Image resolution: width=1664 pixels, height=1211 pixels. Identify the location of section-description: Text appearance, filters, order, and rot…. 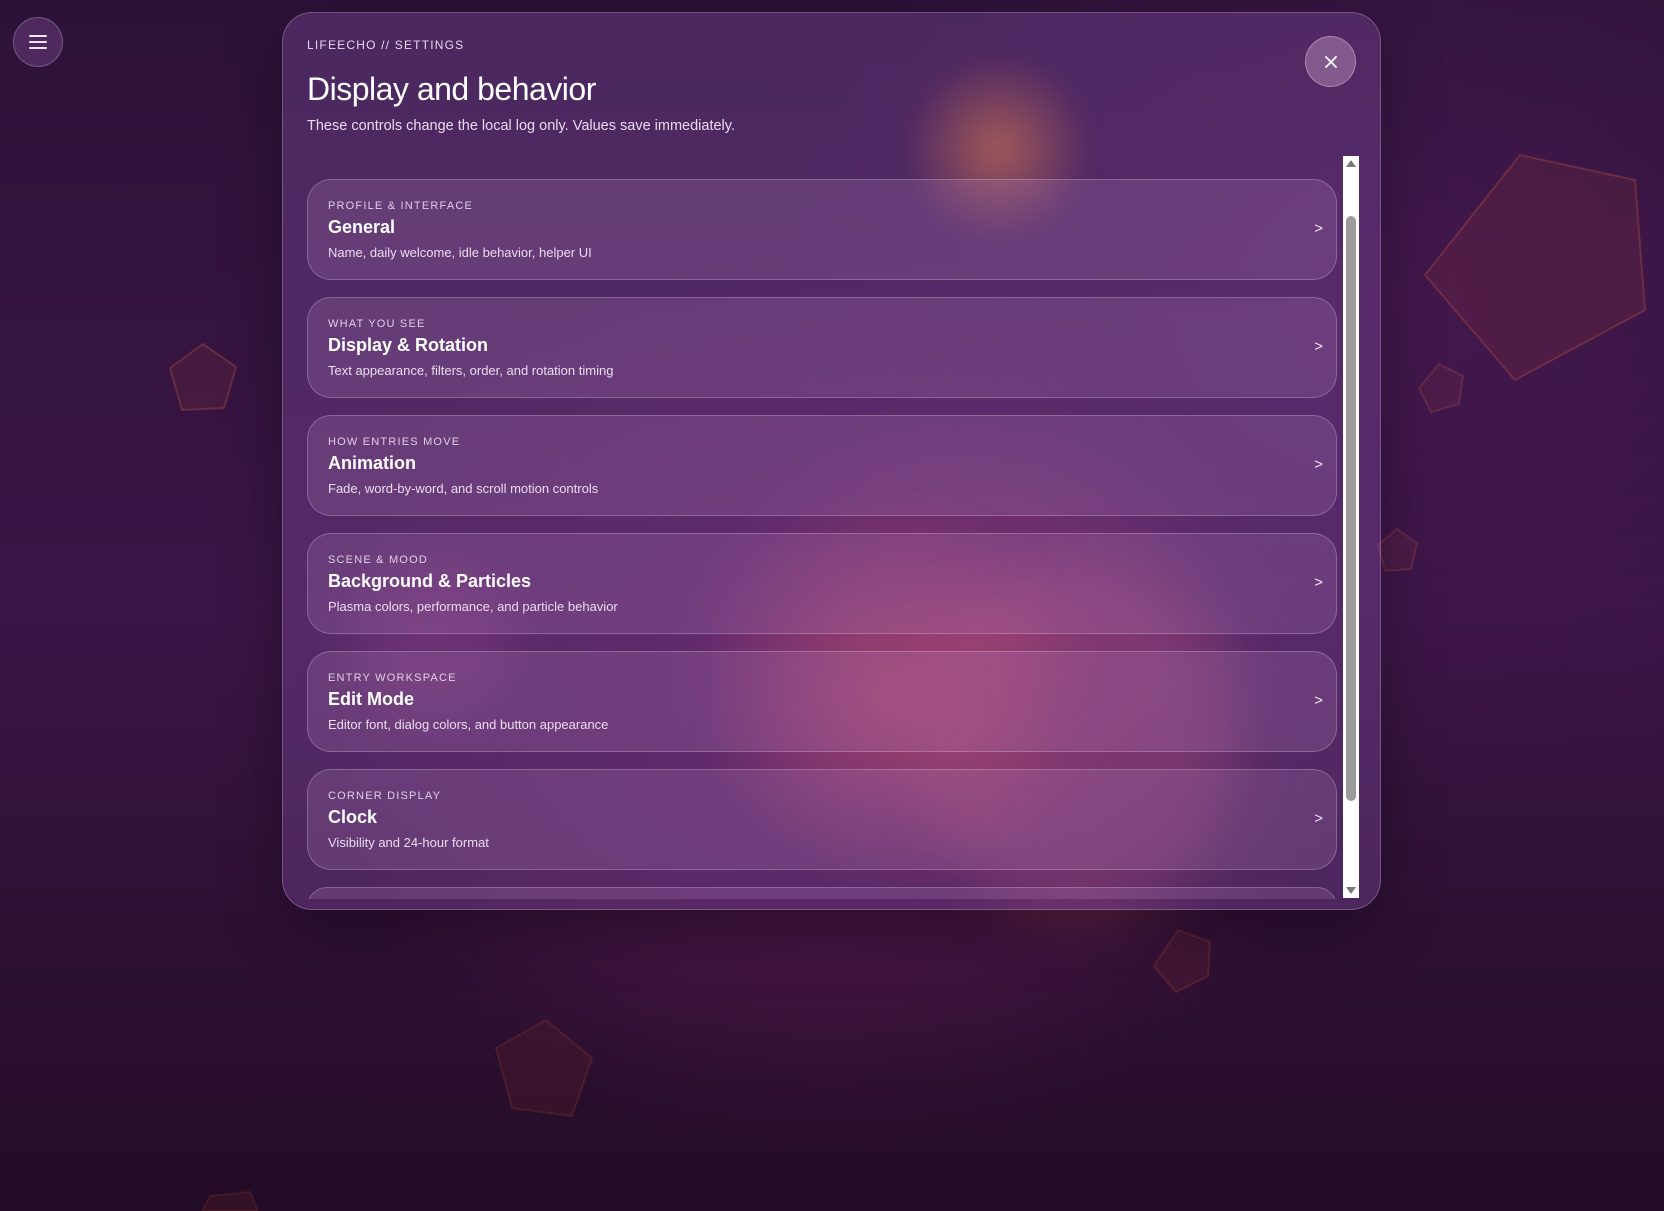
(471, 370).